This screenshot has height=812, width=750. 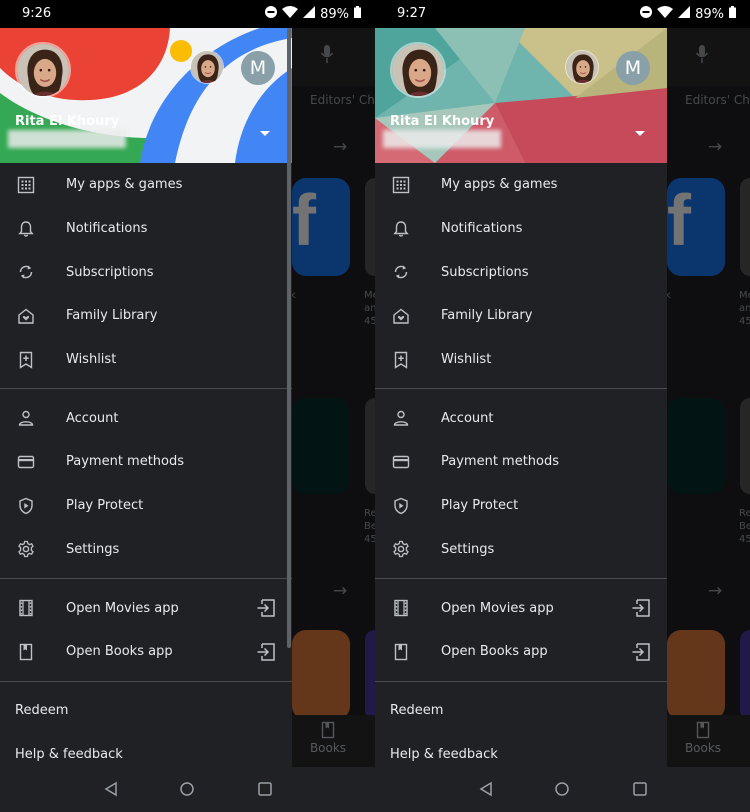 I want to click on drawer-scrollbar, so click(x=289, y=338).